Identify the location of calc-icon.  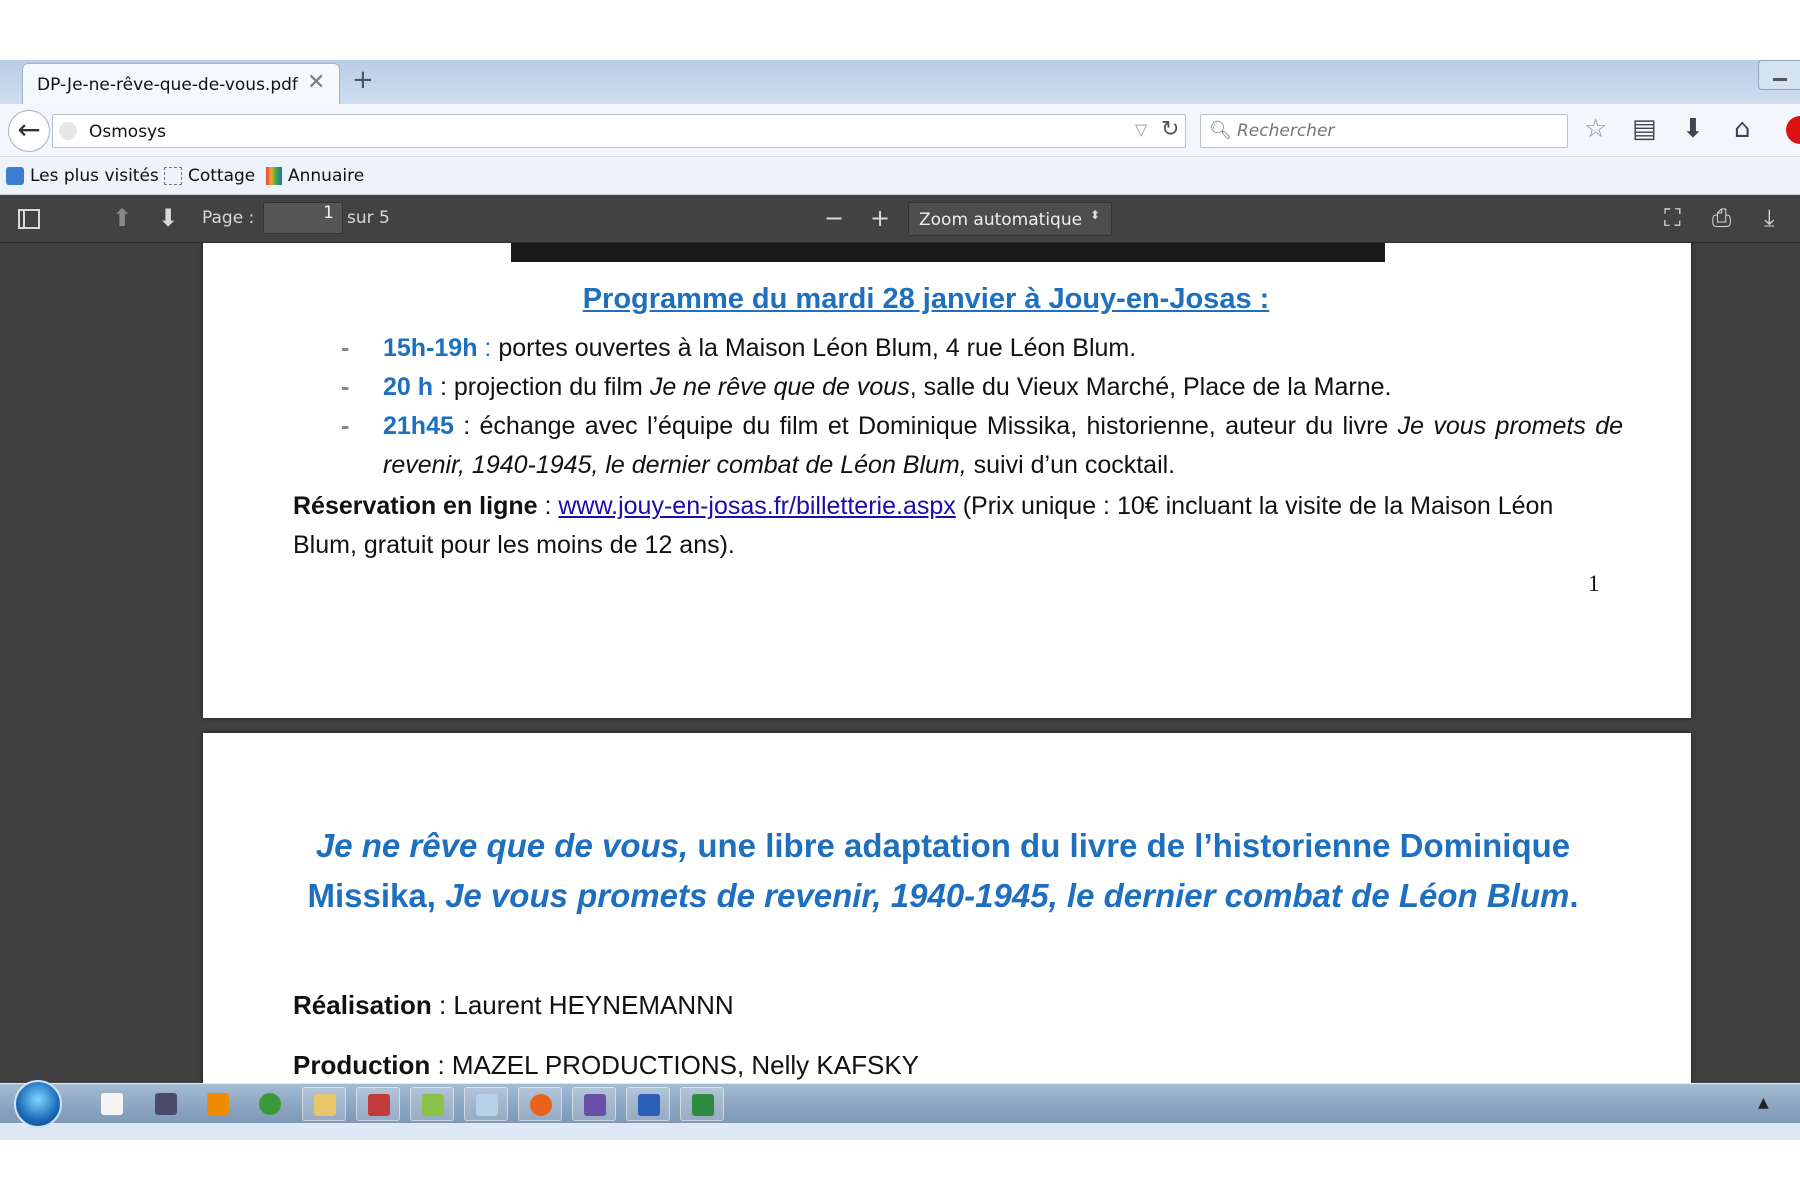
(703, 1105).